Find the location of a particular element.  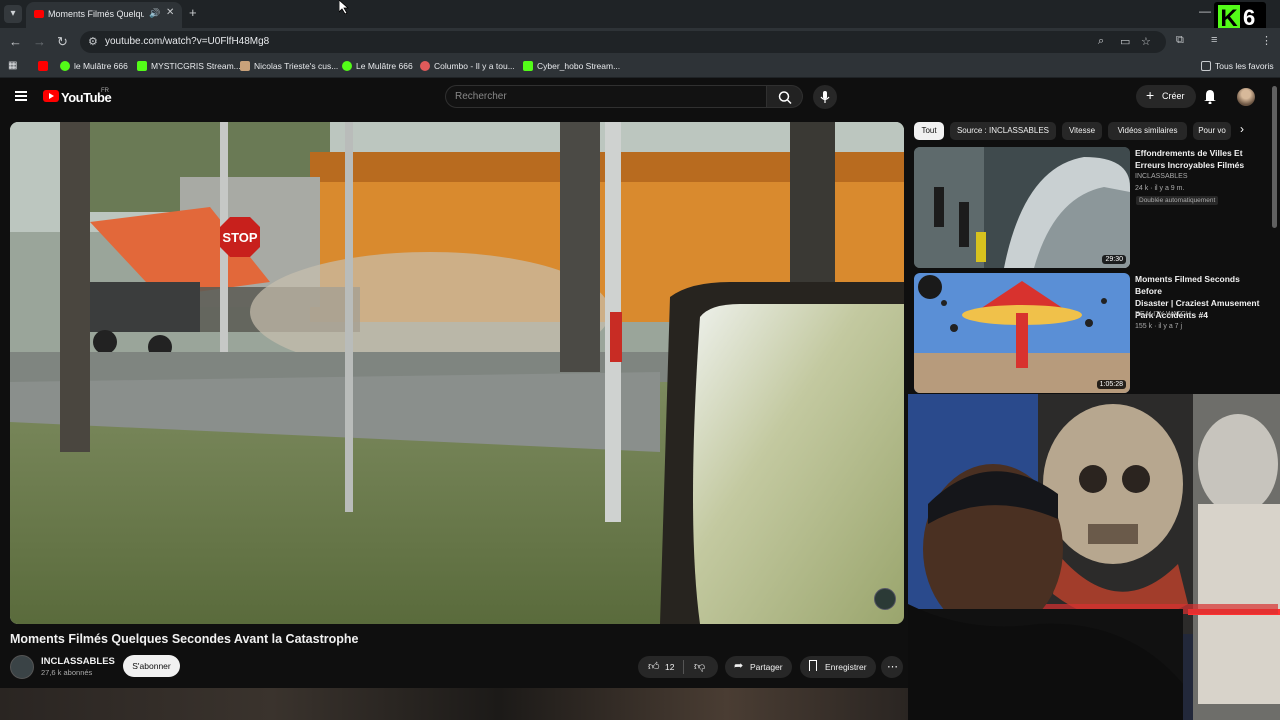

recommendation-2-image is located at coordinates (1022, 333).